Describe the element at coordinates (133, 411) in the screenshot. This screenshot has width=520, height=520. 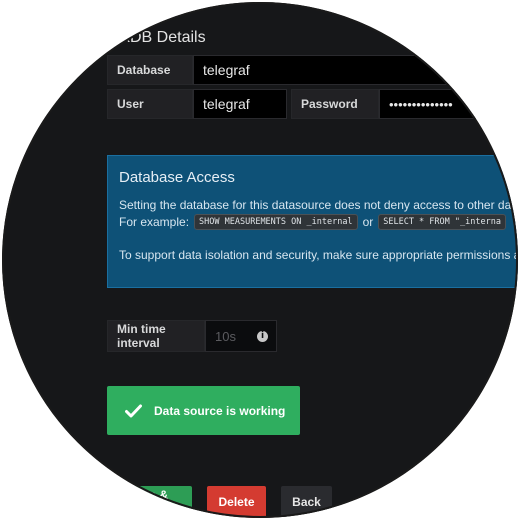
I see `check-icon` at that location.